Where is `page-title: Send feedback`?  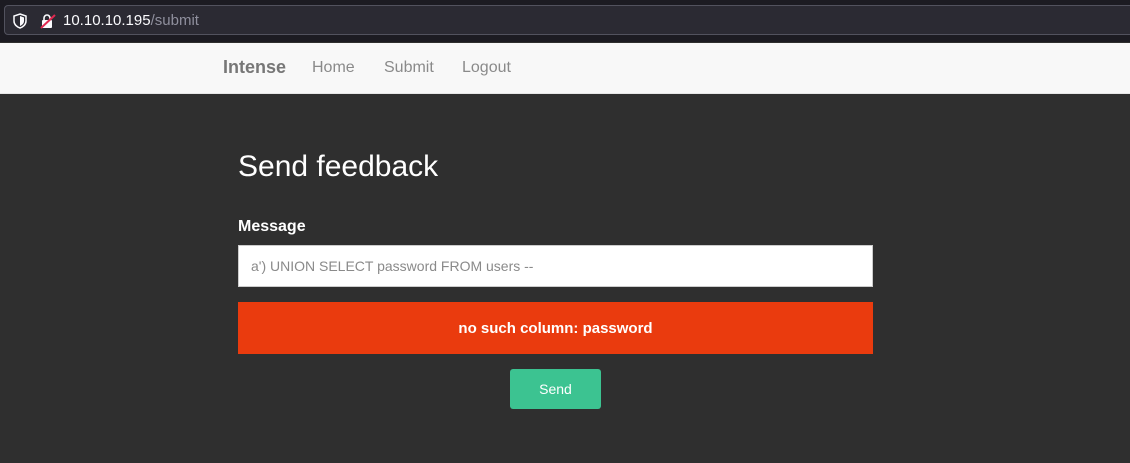
page-title: Send feedback is located at coordinates (338, 166).